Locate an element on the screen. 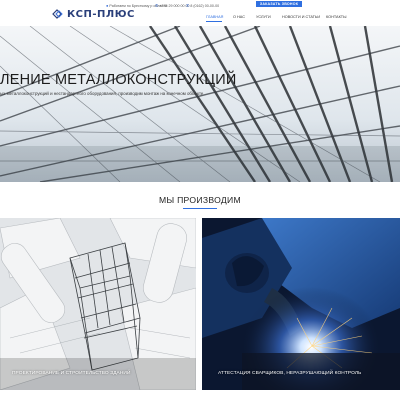 The width and height of the screenshot is (400, 400). nav-news: Новости и статьи is located at coordinates (301, 17).